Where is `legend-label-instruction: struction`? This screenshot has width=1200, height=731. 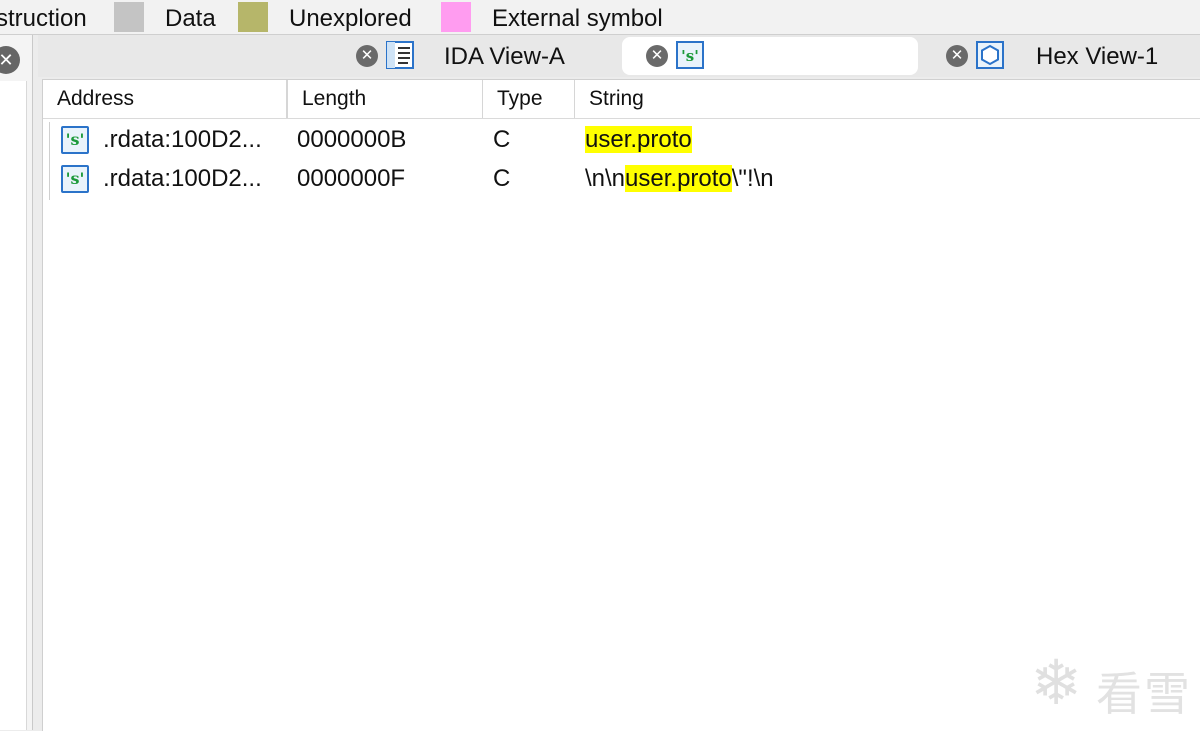
legend-label-instruction: struction is located at coordinates (43, 18).